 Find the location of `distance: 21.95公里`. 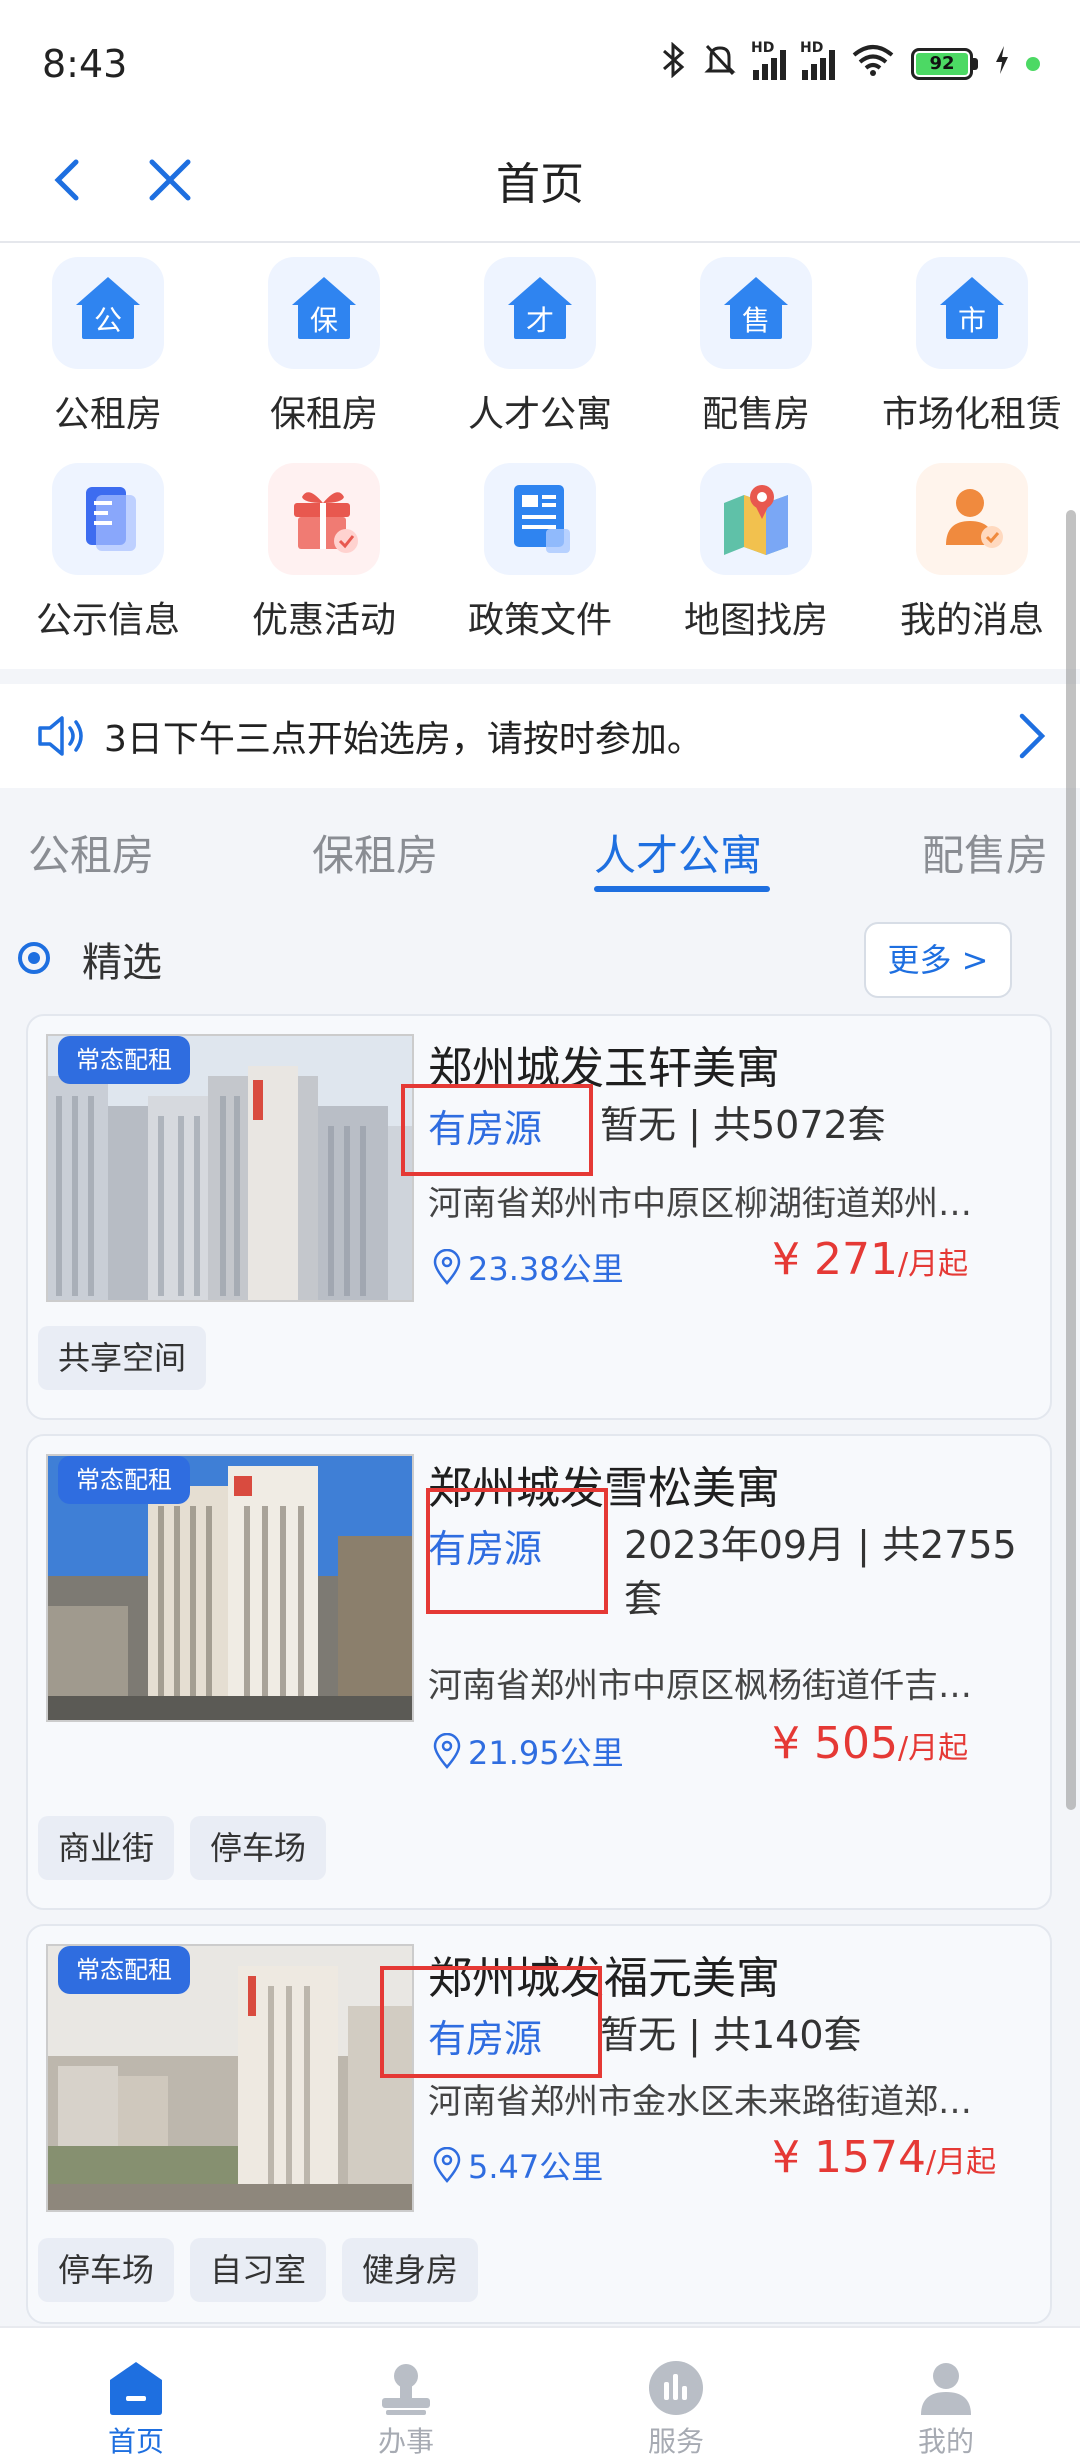

distance: 21.95公里 is located at coordinates (528, 1751).